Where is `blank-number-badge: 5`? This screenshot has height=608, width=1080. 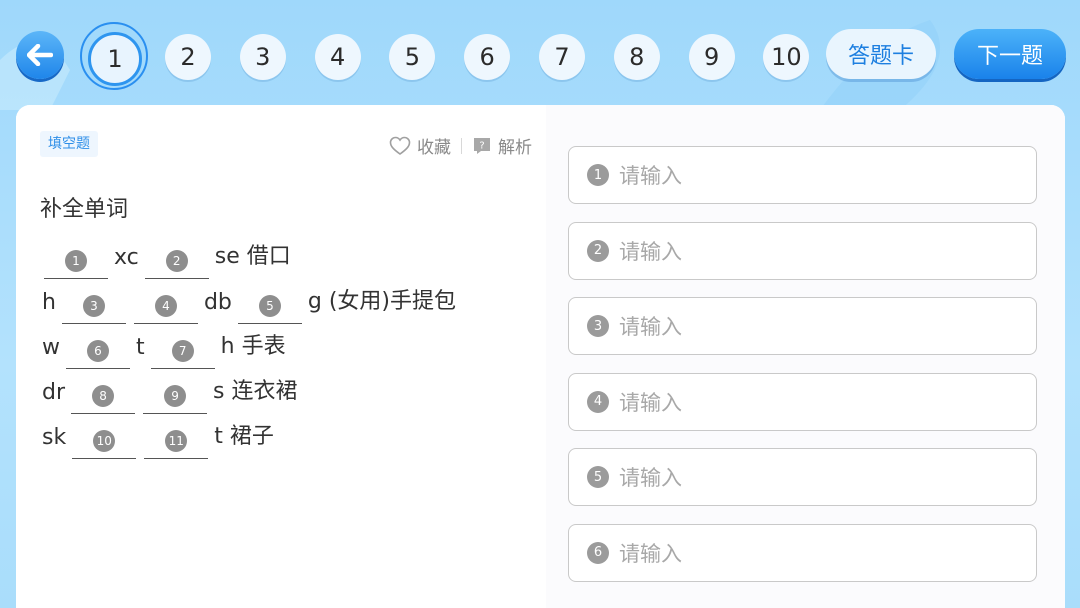 blank-number-badge: 5 is located at coordinates (269, 306).